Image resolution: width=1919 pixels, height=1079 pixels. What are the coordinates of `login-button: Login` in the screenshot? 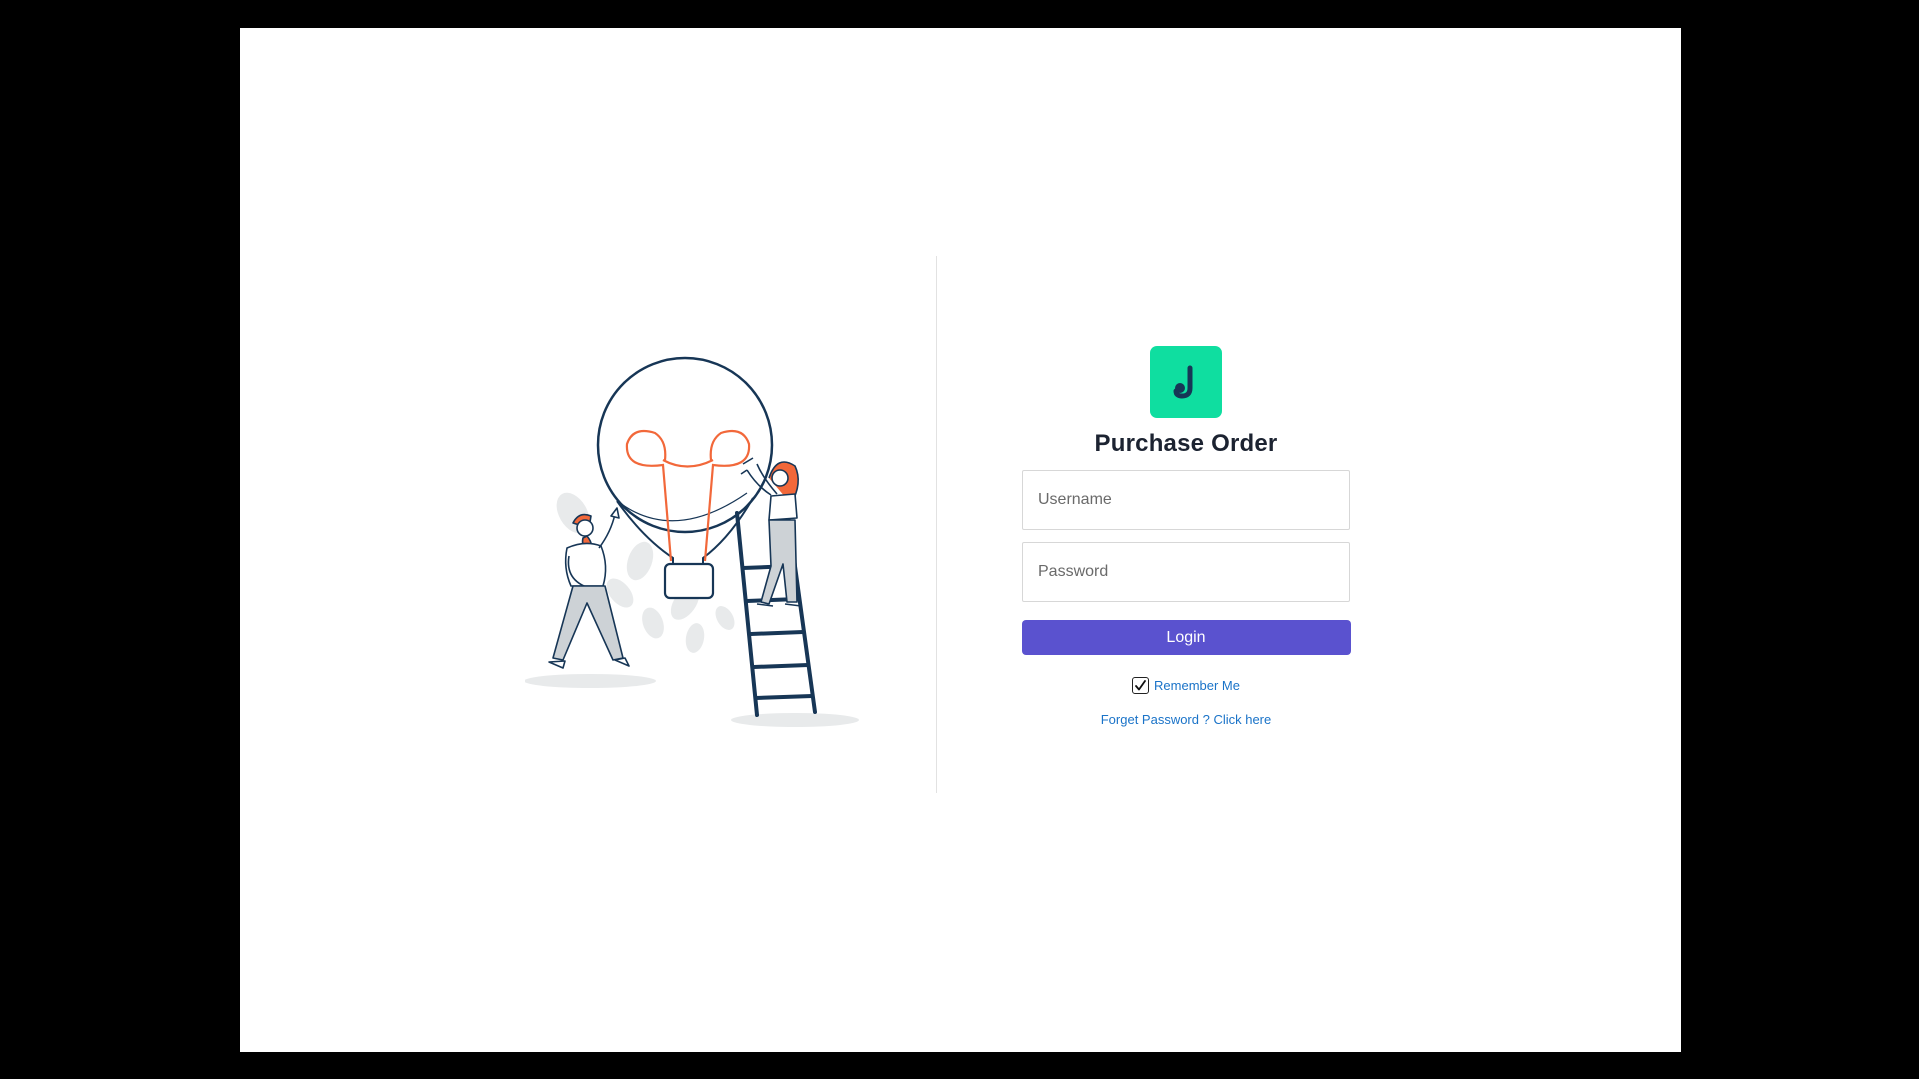 It's located at (1186, 637).